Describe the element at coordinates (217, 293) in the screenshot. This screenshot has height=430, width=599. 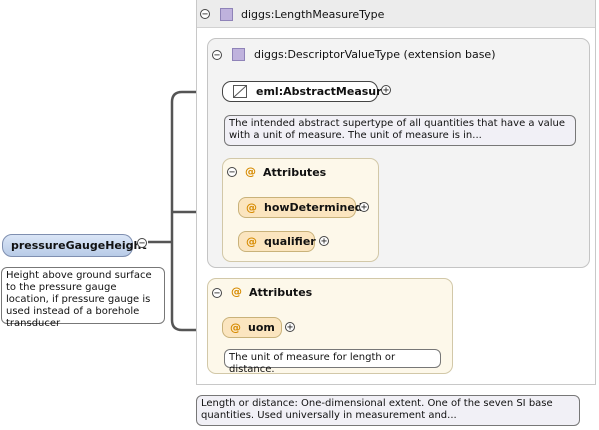
I see `type-attributes-collapse: −` at that location.